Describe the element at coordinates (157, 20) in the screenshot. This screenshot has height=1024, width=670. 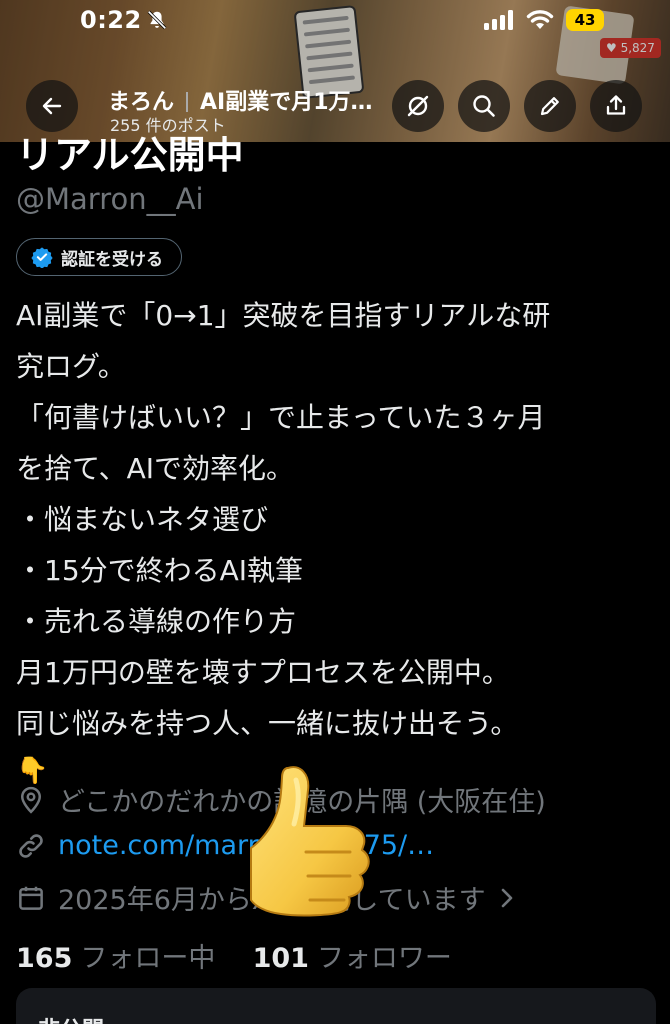
I see `silent-bell-icon` at that location.